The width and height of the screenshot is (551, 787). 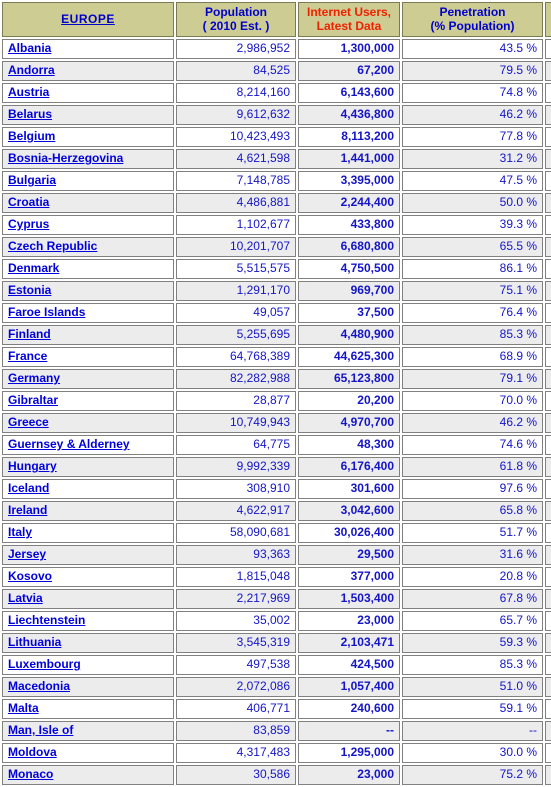 What do you see at coordinates (29, 290) in the screenshot?
I see `country-link: Estonia` at bounding box center [29, 290].